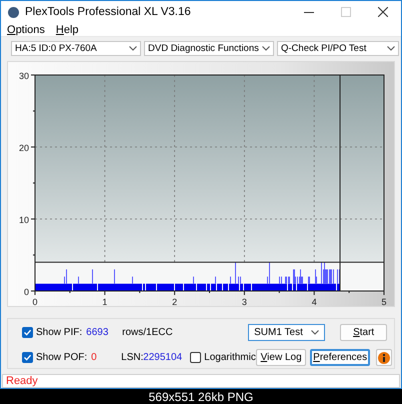  Describe the element at coordinates (364, 333) in the screenshot. I see `start-button: Start` at that location.